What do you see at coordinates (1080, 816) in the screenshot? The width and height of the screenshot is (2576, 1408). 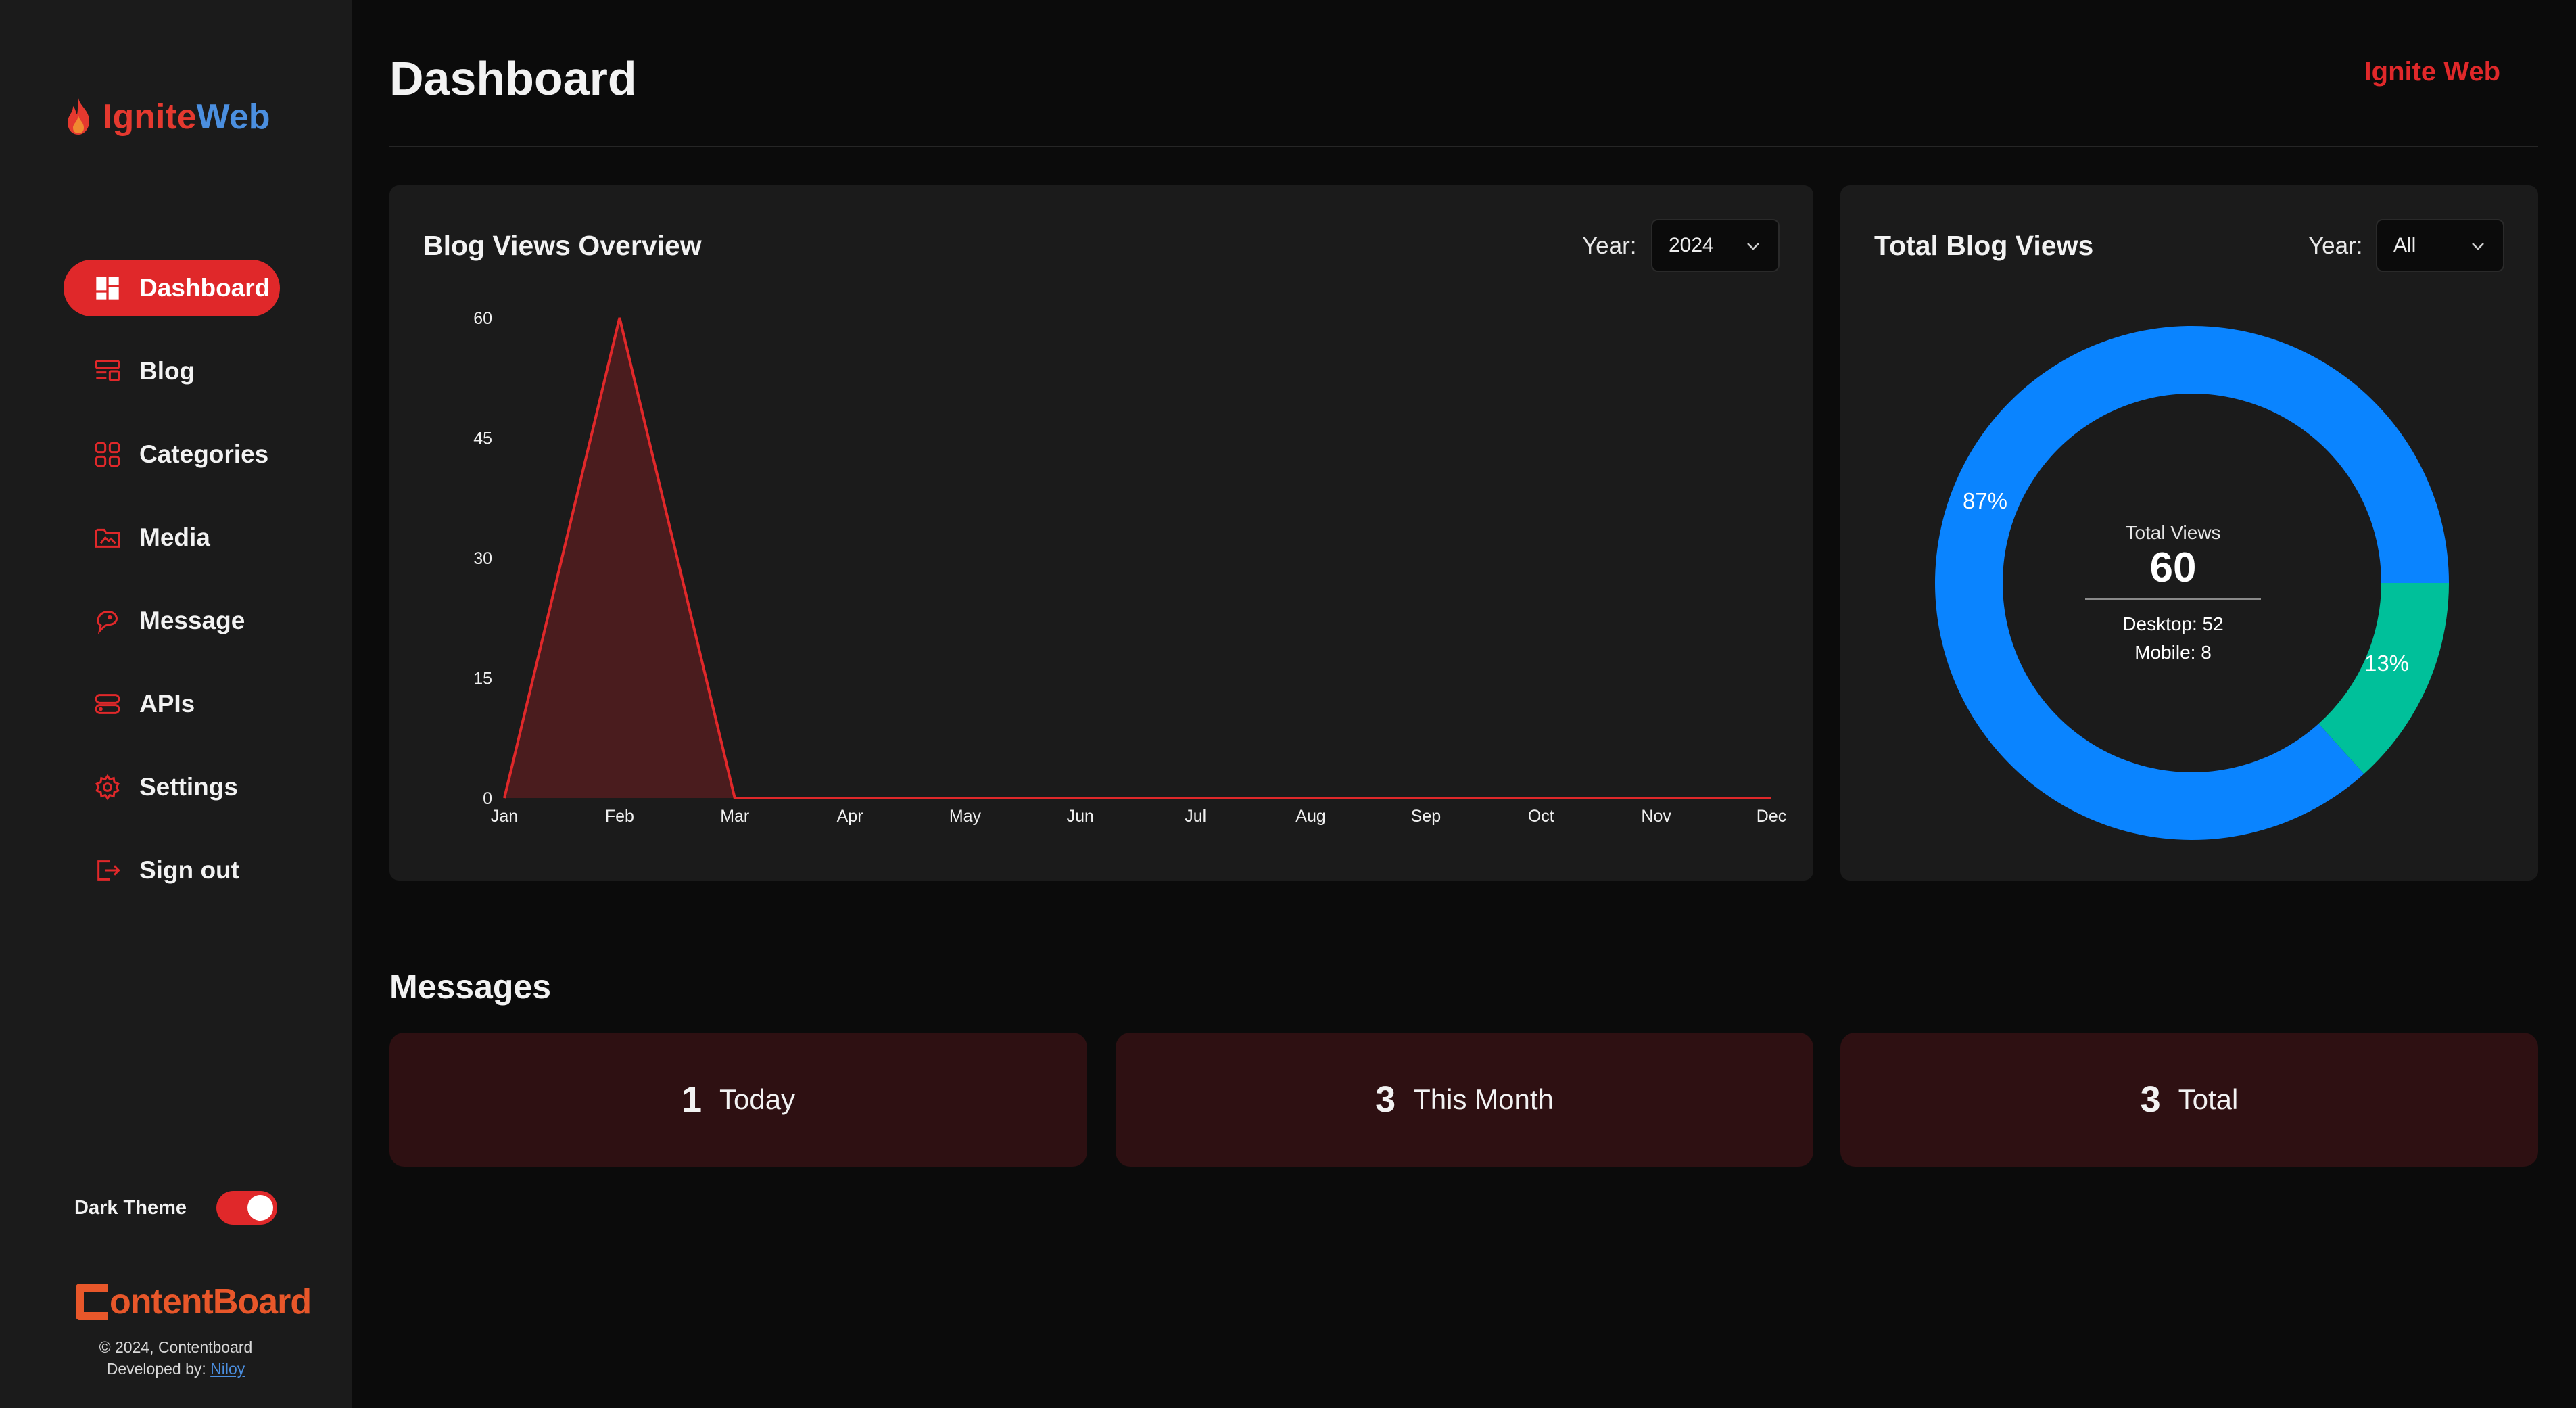 I see `x-tick-label: Jun` at bounding box center [1080, 816].